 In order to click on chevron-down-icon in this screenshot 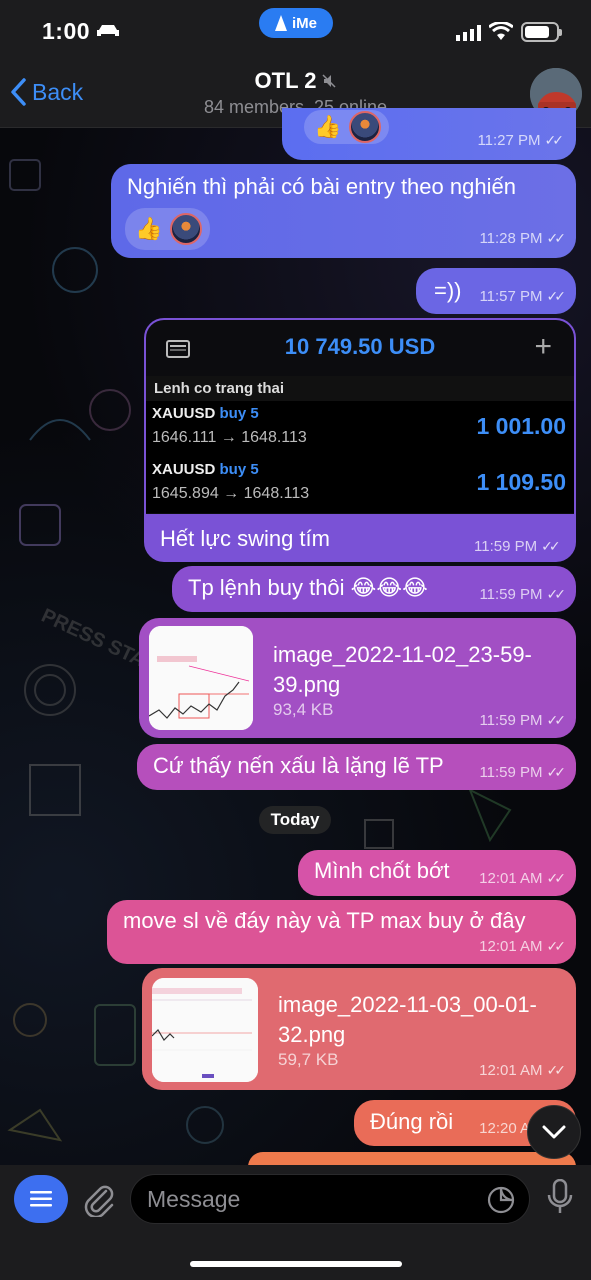, I will do `click(554, 1132)`.